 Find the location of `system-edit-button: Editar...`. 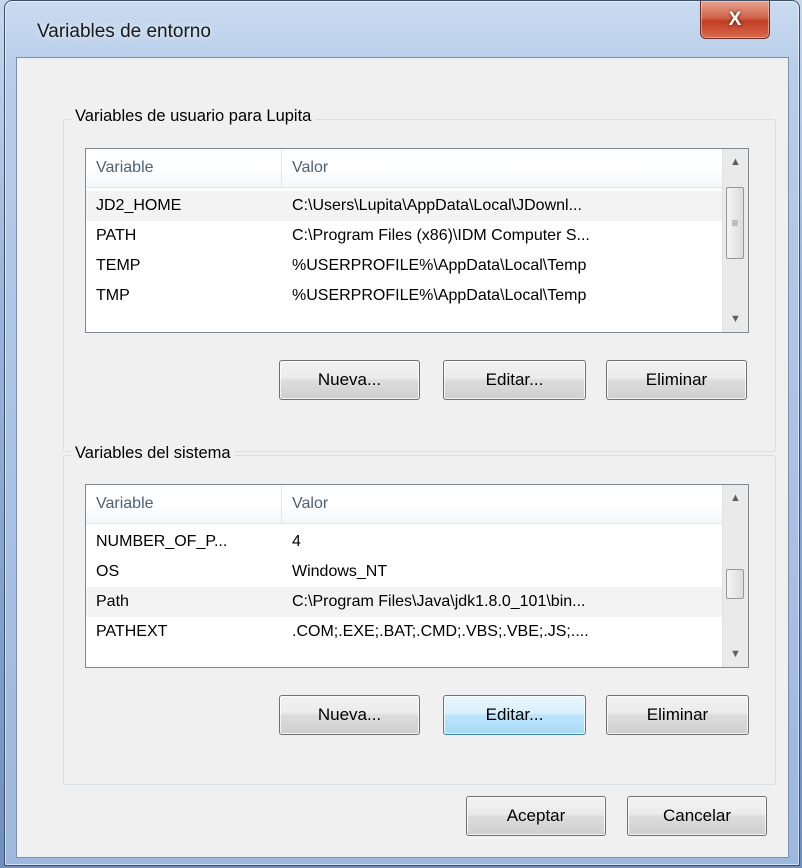

system-edit-button: Editar... is located at coordinates (514, 715).